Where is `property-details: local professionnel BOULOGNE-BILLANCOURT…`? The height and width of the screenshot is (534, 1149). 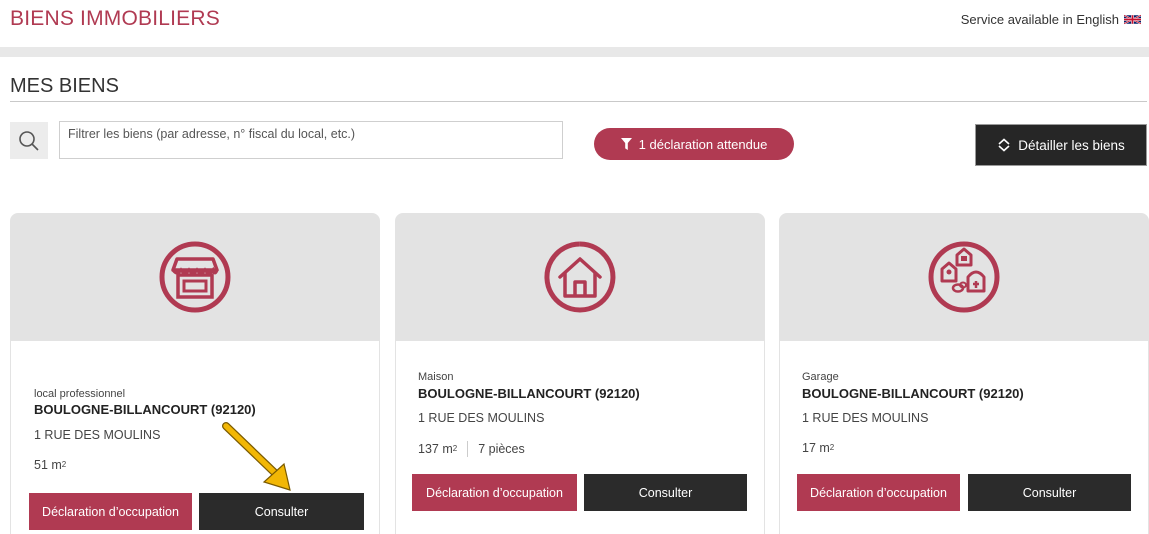 property-details: local professionnel BOULOGNE-BILLANCOURT… is located at coordinates (195, 437).